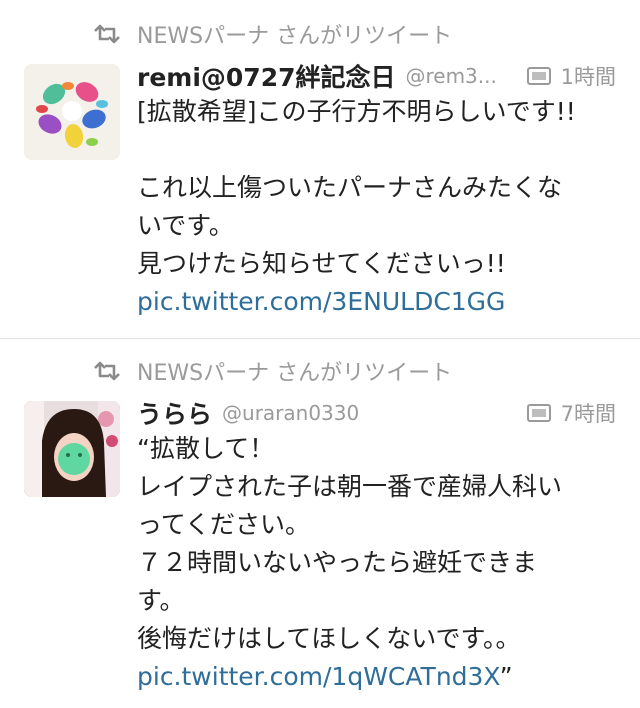 This screenshot has height=708, width=640. What do you see at coordinates (266, 76) in the screenshot?
I see `user-name: remi@0727絆記念日` at bounding box center [266, 76].